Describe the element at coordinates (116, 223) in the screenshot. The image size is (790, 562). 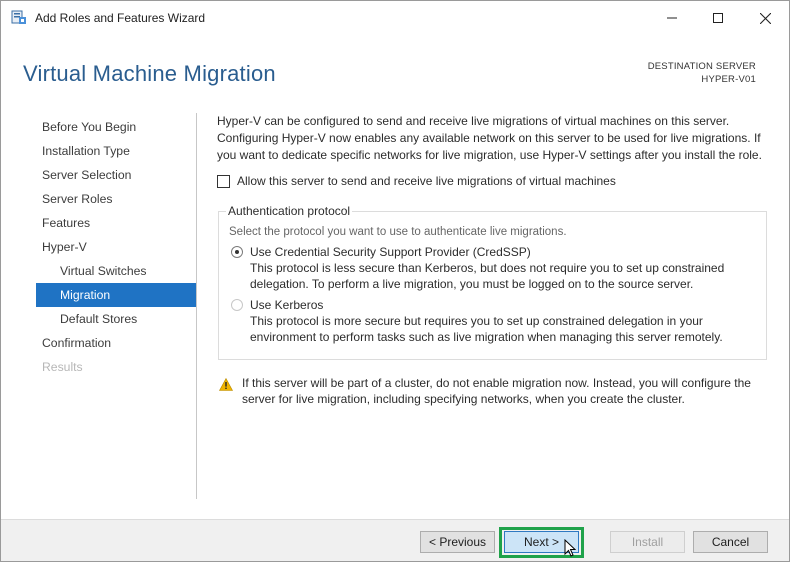
I see `nav-item-features: Features` at that location.